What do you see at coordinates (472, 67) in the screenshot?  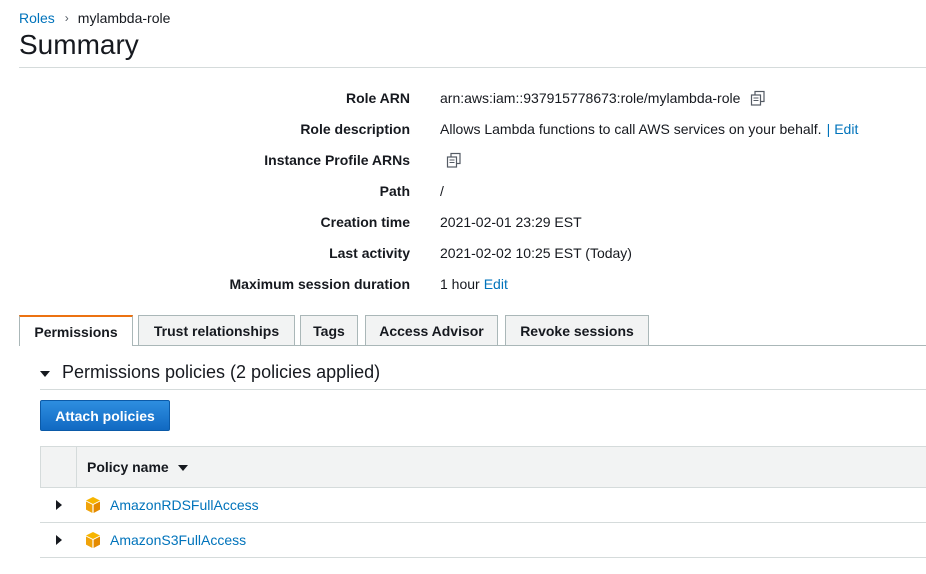 I see `title-divider` at bounding box center [472, 67].